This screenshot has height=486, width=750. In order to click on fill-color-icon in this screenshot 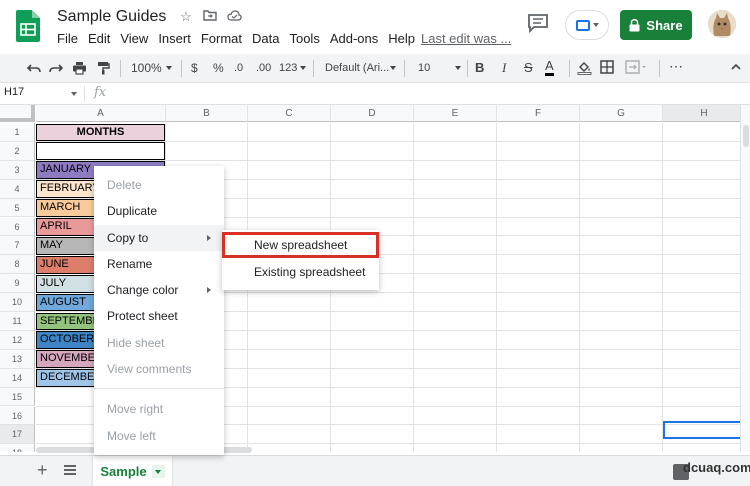, I will do `click(584, 67)`.